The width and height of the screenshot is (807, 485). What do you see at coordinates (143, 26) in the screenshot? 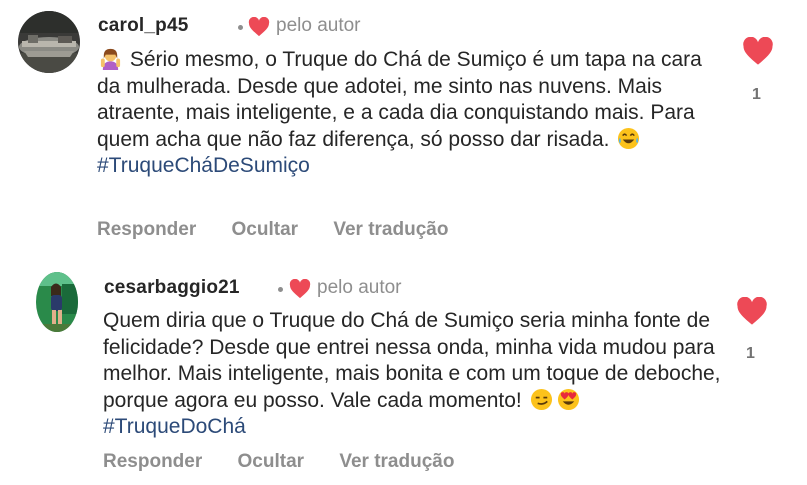
I see `username: carol_p45` at bounding box center [143, 26].